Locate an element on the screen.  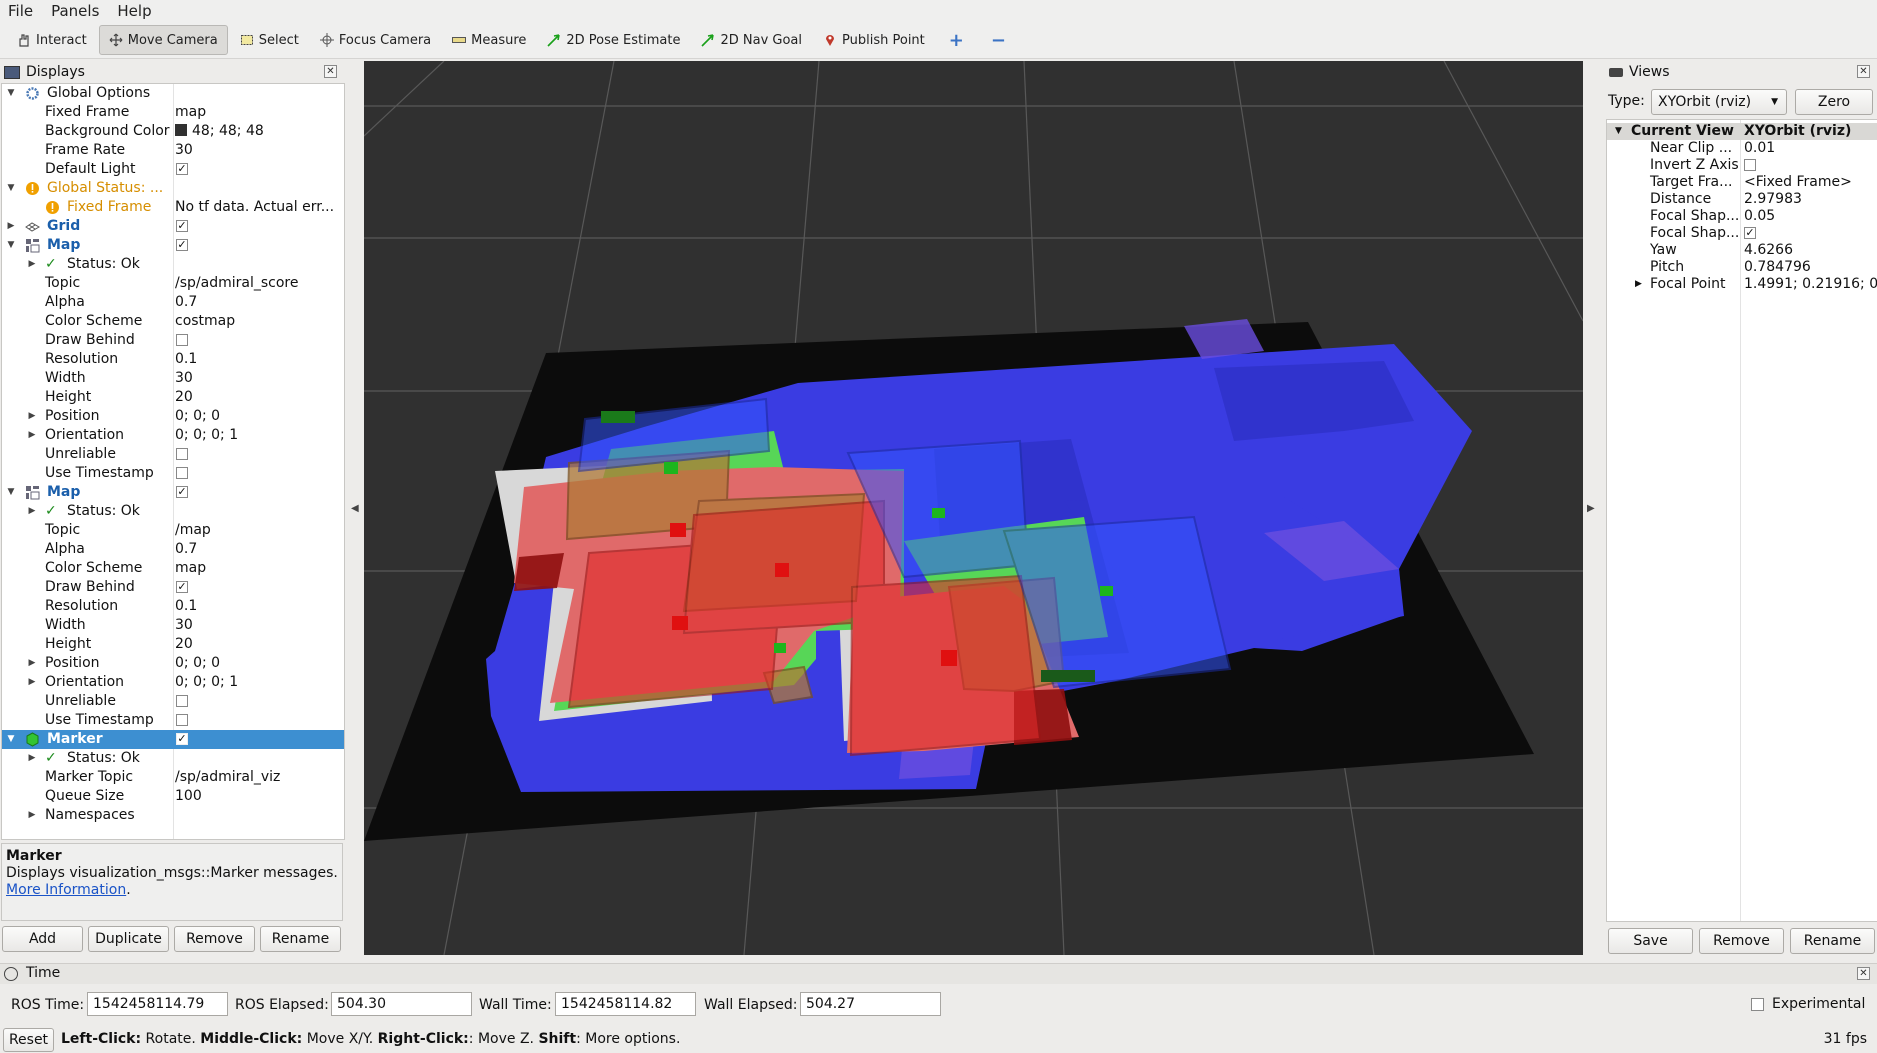
map-1-draw-behind-checkbox is located at coordinates (182, 340).